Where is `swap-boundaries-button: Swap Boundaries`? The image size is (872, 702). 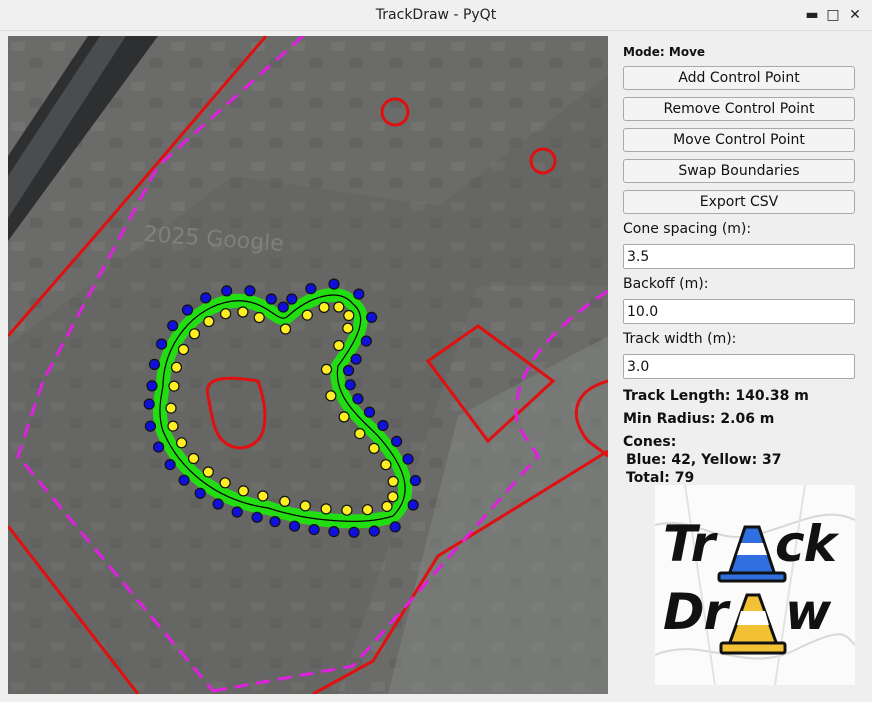 swap-boundaries-button: Swap Boundaries is located at coordinates (739, 171).